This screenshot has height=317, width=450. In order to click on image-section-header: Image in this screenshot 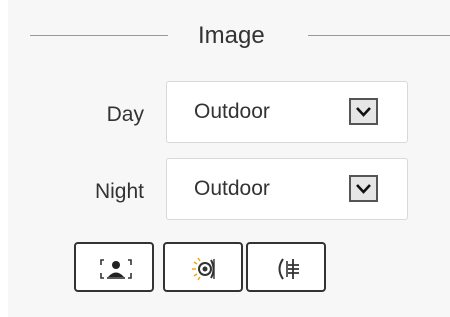, I will do `click(240, 36)`.